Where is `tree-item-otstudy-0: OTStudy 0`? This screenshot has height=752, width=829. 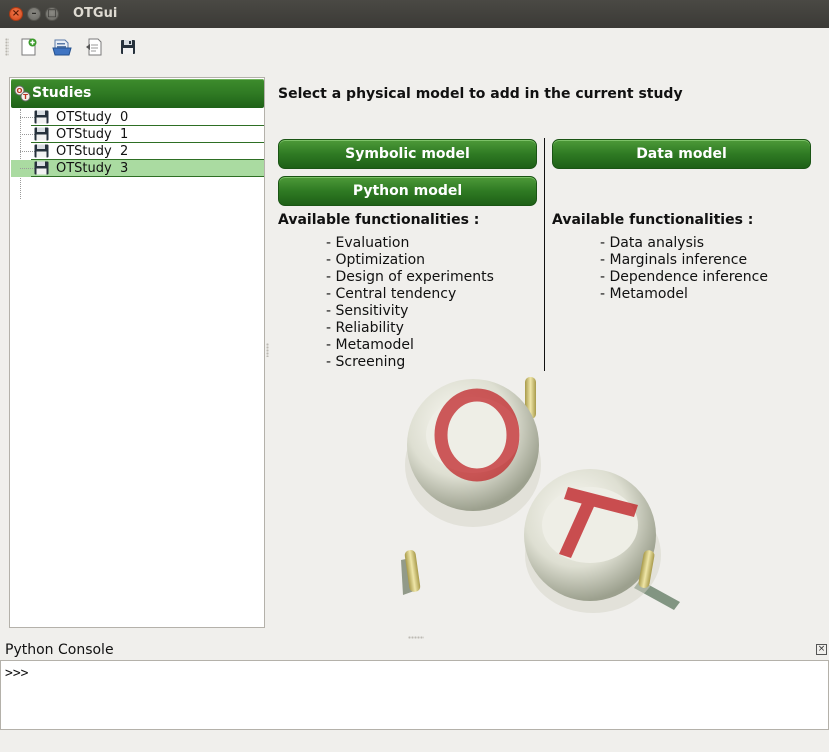
tree-item-otstudy-0: OTStudy 0 is located at coordinates (137, 117).